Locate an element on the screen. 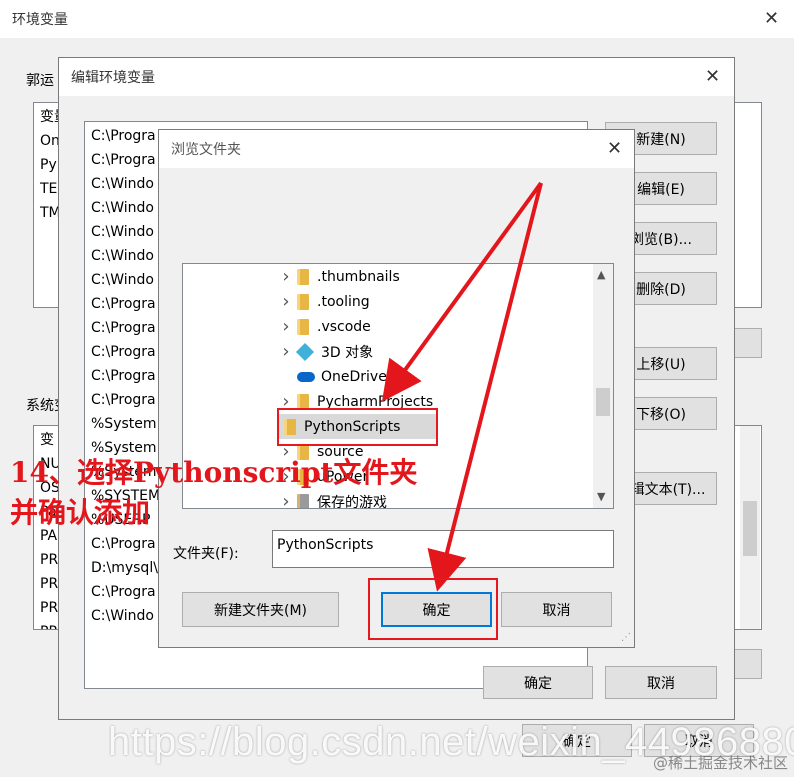 The width and height of the screenshot is (794, 777). sys-vars-scrollbar is located at coordinates (750, 527).